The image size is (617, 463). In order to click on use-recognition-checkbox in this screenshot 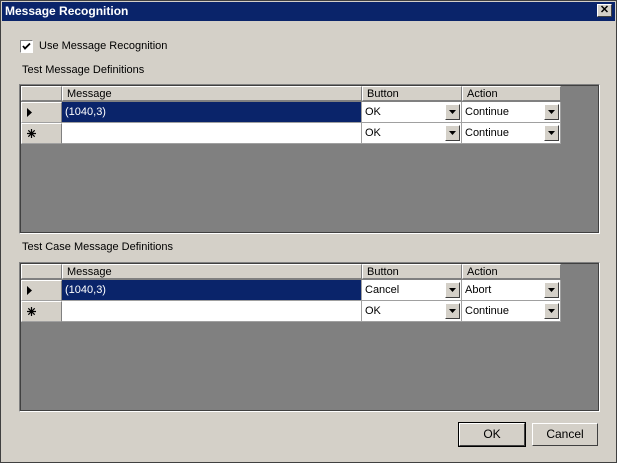, I will do `click(26, 46)`.